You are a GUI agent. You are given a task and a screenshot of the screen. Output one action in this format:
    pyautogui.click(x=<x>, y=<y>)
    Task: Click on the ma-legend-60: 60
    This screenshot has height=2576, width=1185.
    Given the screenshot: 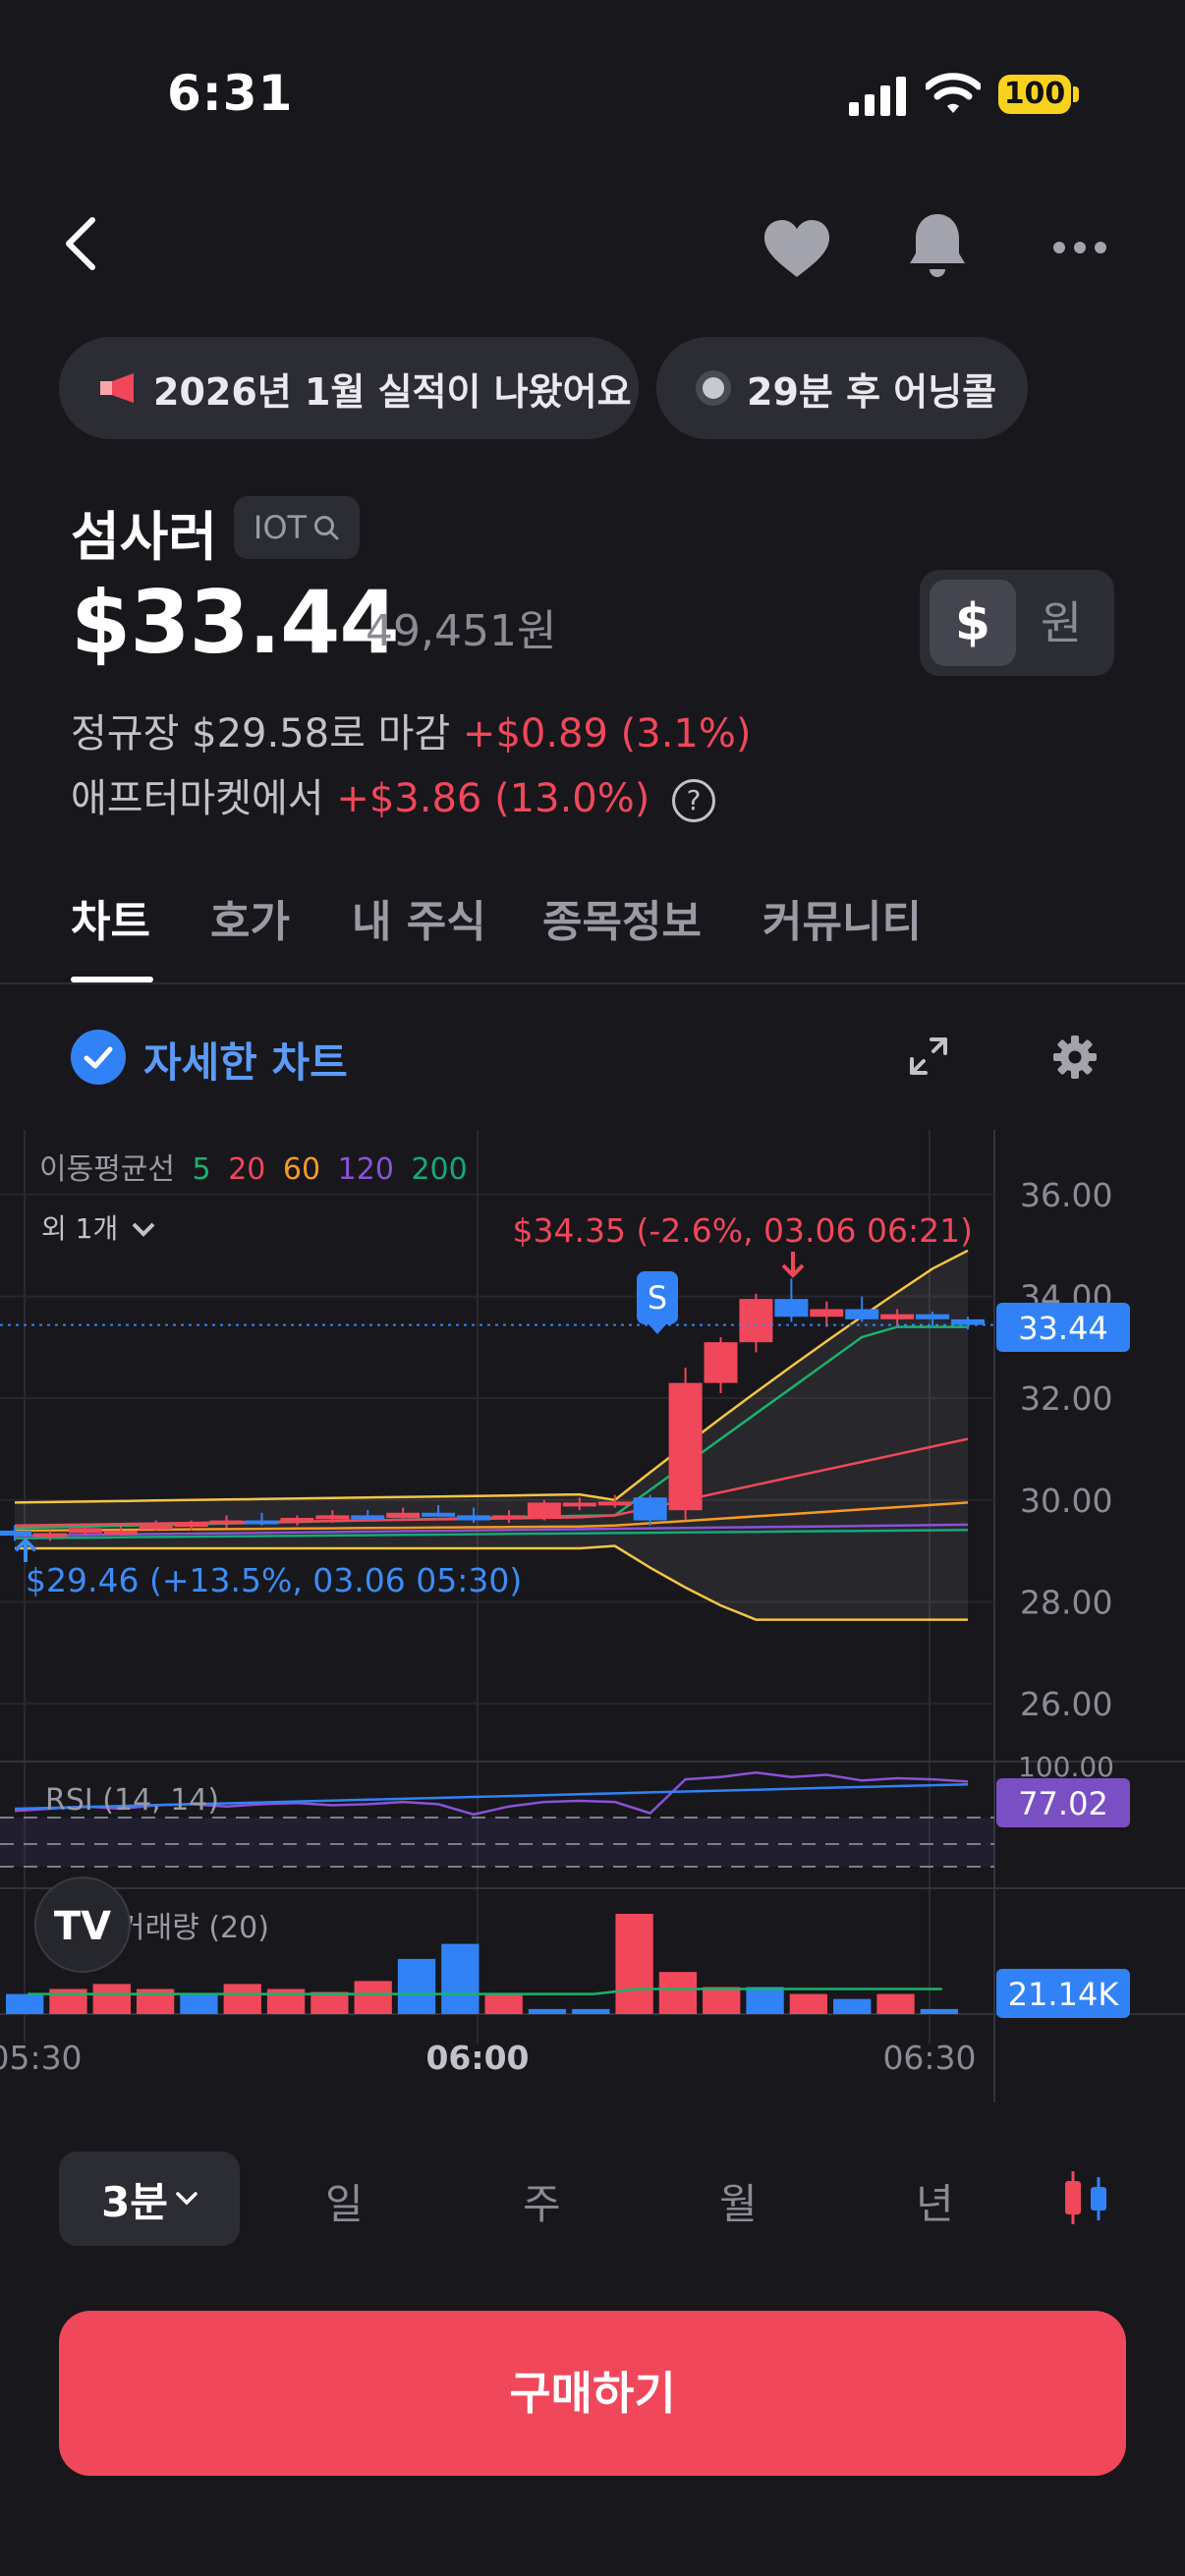 What is the action you would take?
    pyautogui.click(x=302, y=1169)
    